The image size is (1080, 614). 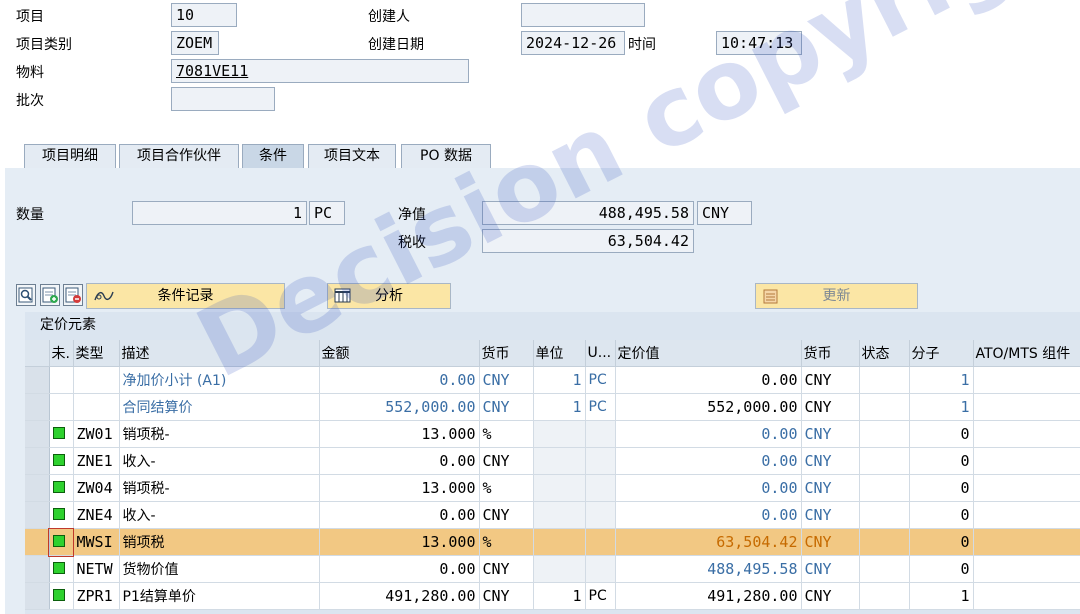 What do you see at coordinates (320, 71) in the screenshot?
I see `material-field: 7081VE11` at bounding box center [320, 71].